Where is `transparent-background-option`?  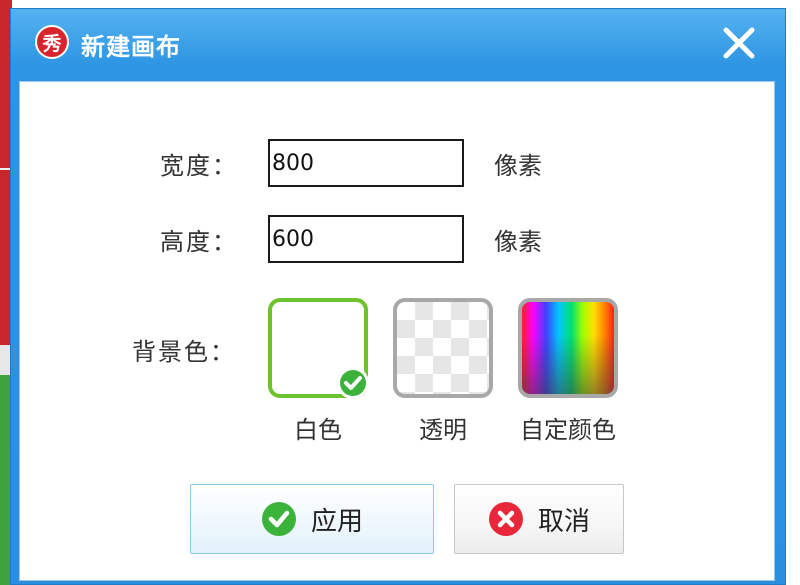
transparent-background-option is located at coordinates (443, 348).